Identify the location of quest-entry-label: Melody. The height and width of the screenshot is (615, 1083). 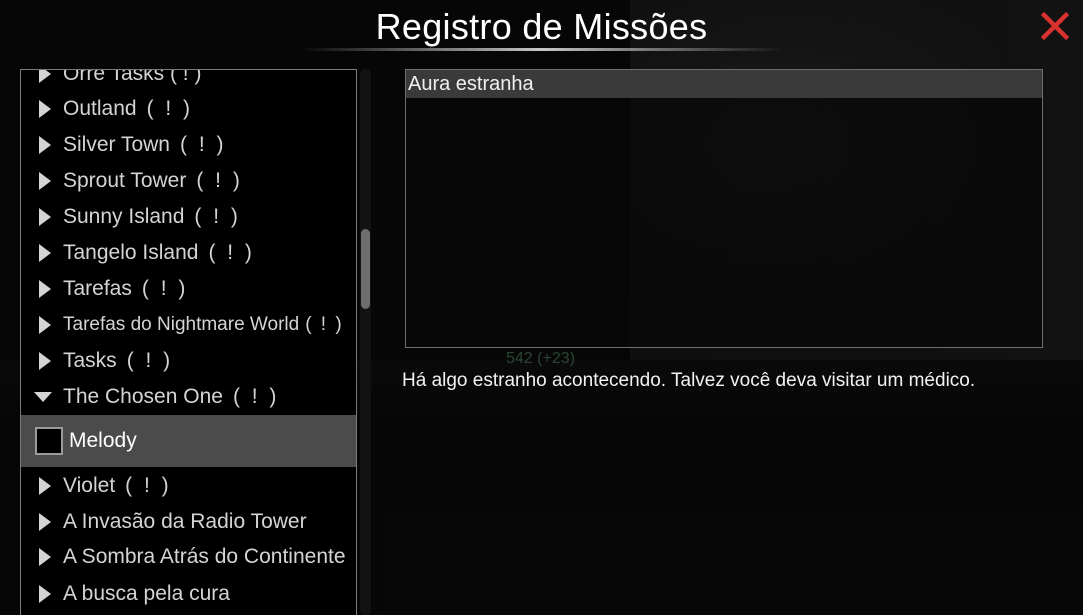
(103, 440).